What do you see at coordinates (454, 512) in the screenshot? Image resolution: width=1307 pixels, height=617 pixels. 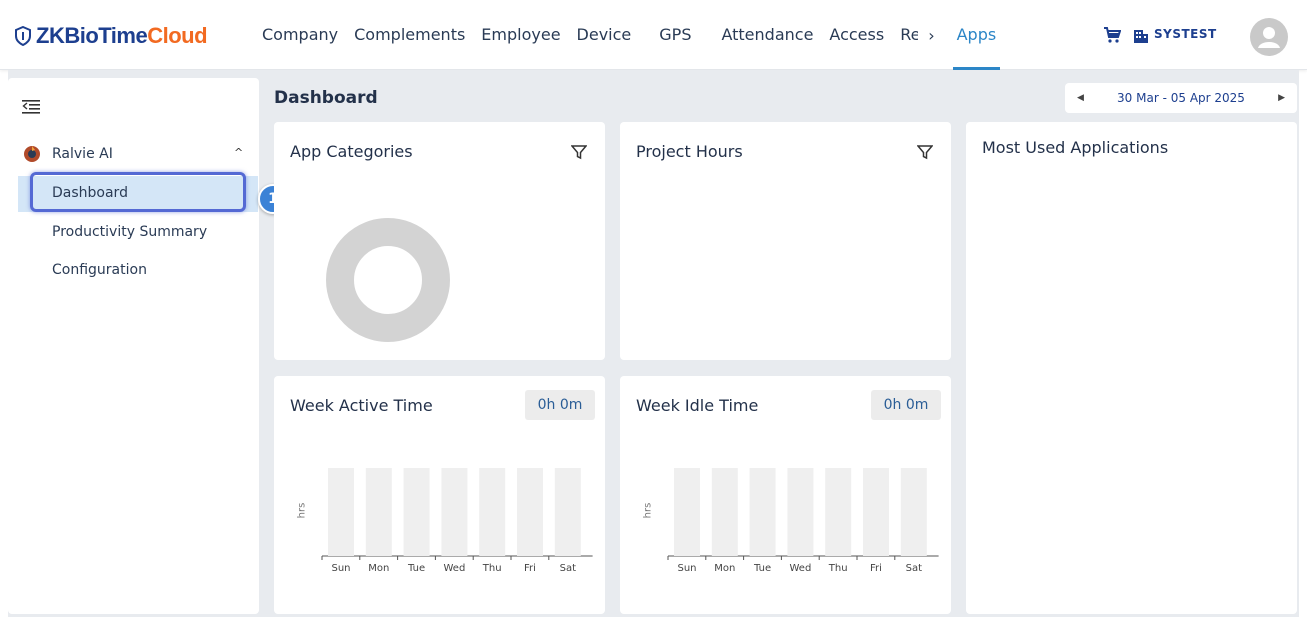 I see `week-active-bar-slot-wed` at bounding box center [454, 512].